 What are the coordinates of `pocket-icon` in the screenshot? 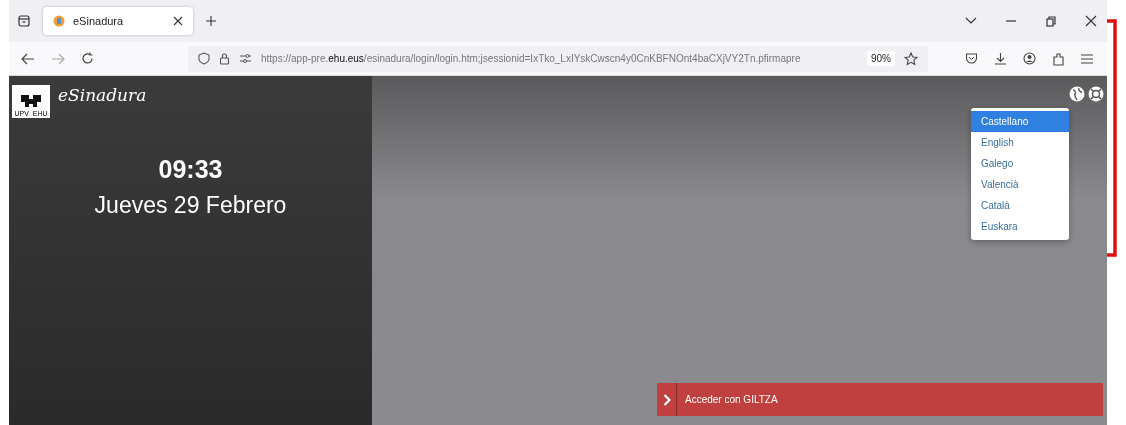 It's located at (971, 58).